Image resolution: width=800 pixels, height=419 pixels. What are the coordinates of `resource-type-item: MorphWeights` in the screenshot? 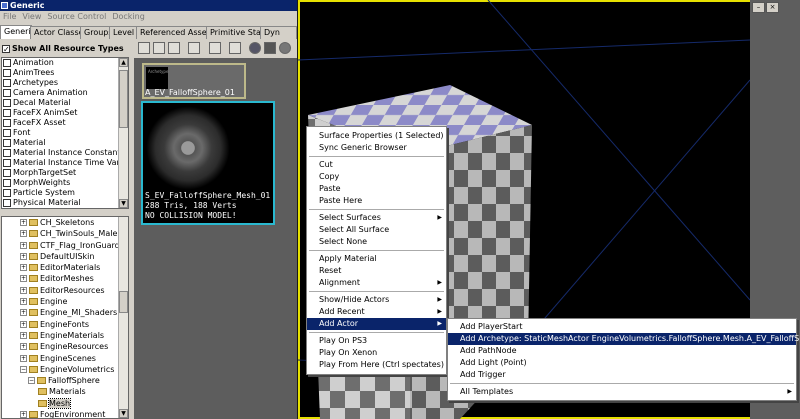 It's located at (65, 183).